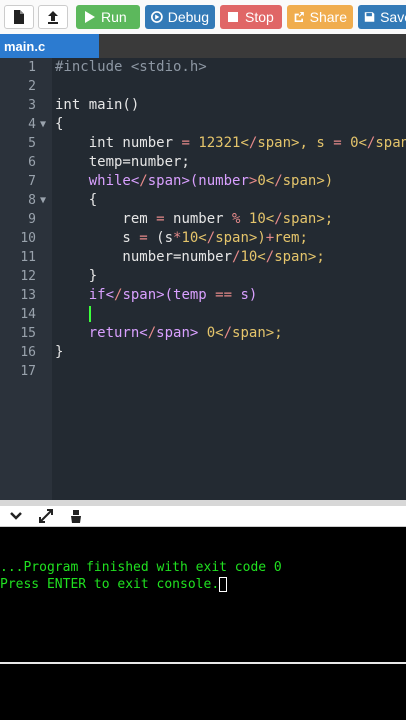  I want to click on code-line: 11 number=number/10</span>;, so click(203, 257).